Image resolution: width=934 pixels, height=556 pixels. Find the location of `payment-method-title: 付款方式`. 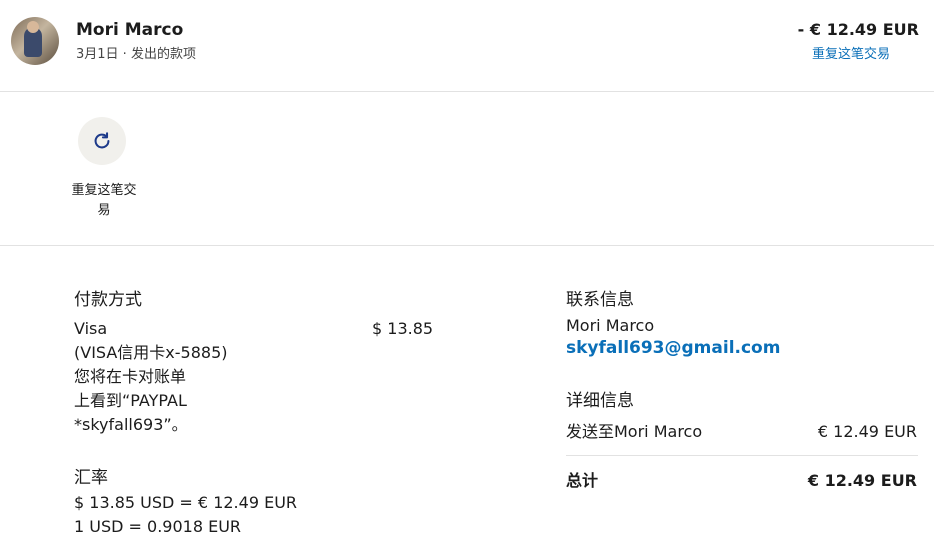

payment-method-title: 付款方式 is located at coordinates (108, 300).